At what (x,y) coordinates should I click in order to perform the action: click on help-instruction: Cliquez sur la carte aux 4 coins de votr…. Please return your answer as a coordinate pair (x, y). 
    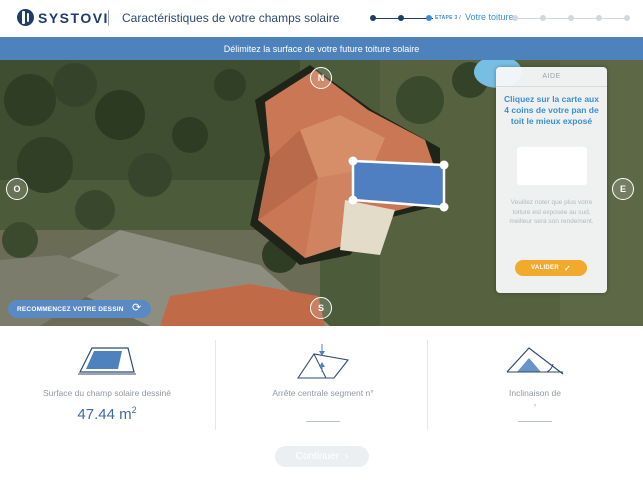
    Looking at the image, I should click on (551, 110).